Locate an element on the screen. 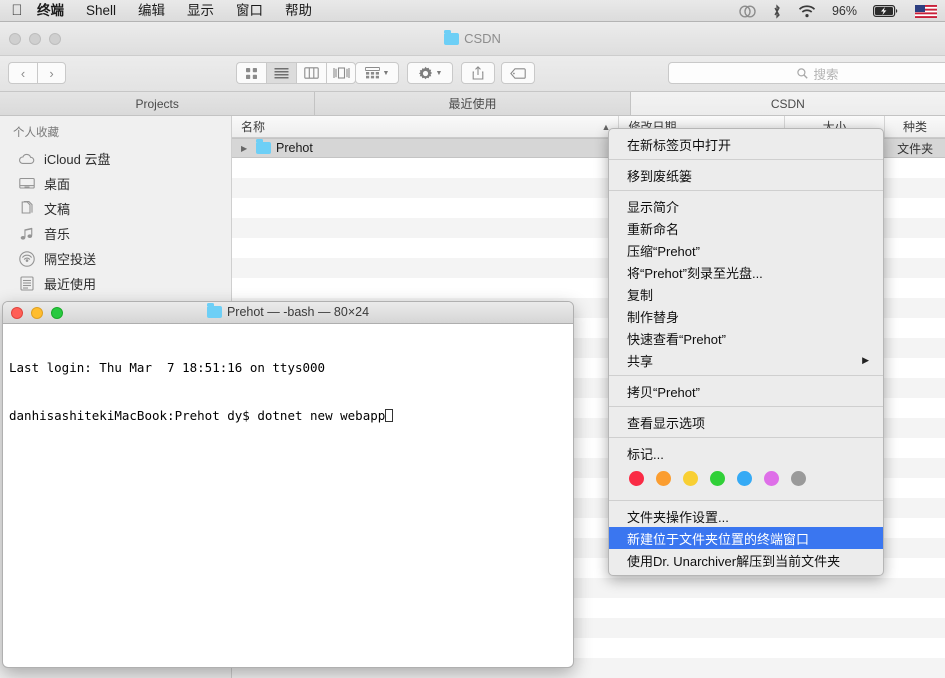 The image size is (945, 678). bluetooth-icon is located at coordinates (777, 11).